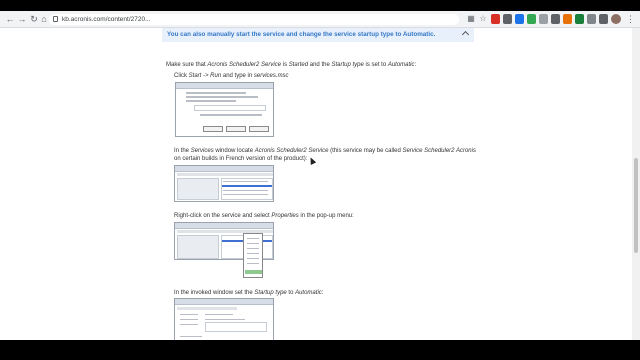 The image size is (640, 360). What do you see at coordinates (483, 19) in the screenshot?
I see `bookmark-star-icon: ☆` at bounding box center [483, 19].